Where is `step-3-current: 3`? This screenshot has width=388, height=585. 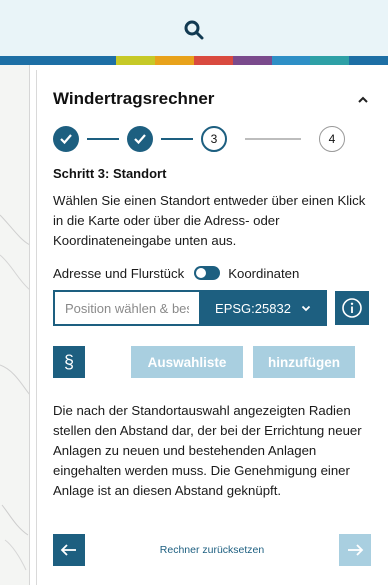
step-3-current: 3 is located at coordinates (214, 139).